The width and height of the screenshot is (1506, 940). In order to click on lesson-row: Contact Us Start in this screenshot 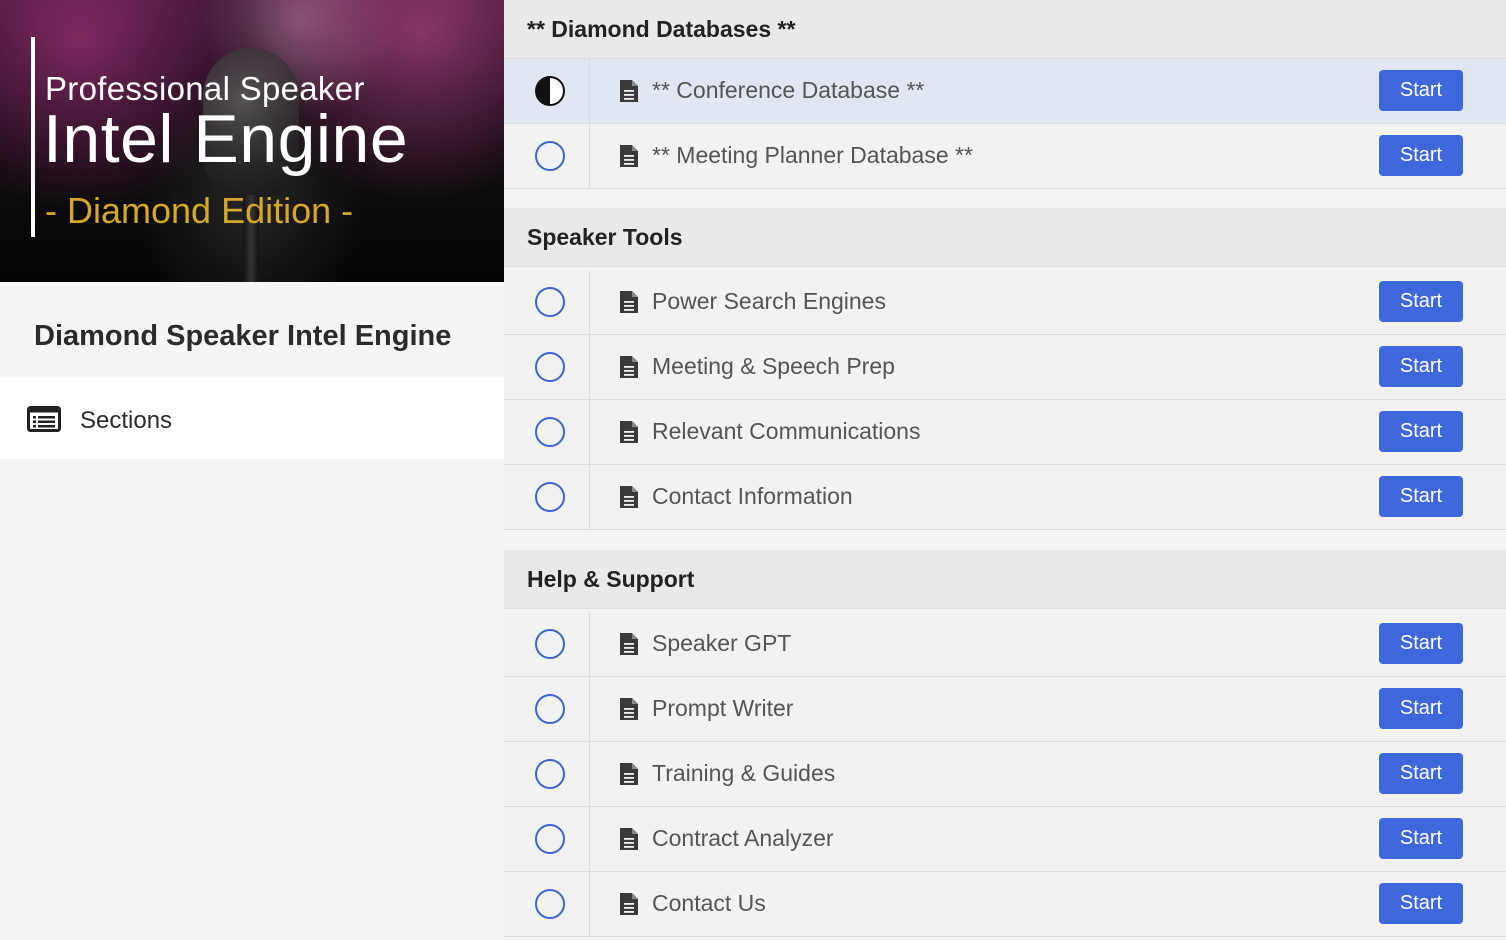, I will do `click(1005, 904)`.